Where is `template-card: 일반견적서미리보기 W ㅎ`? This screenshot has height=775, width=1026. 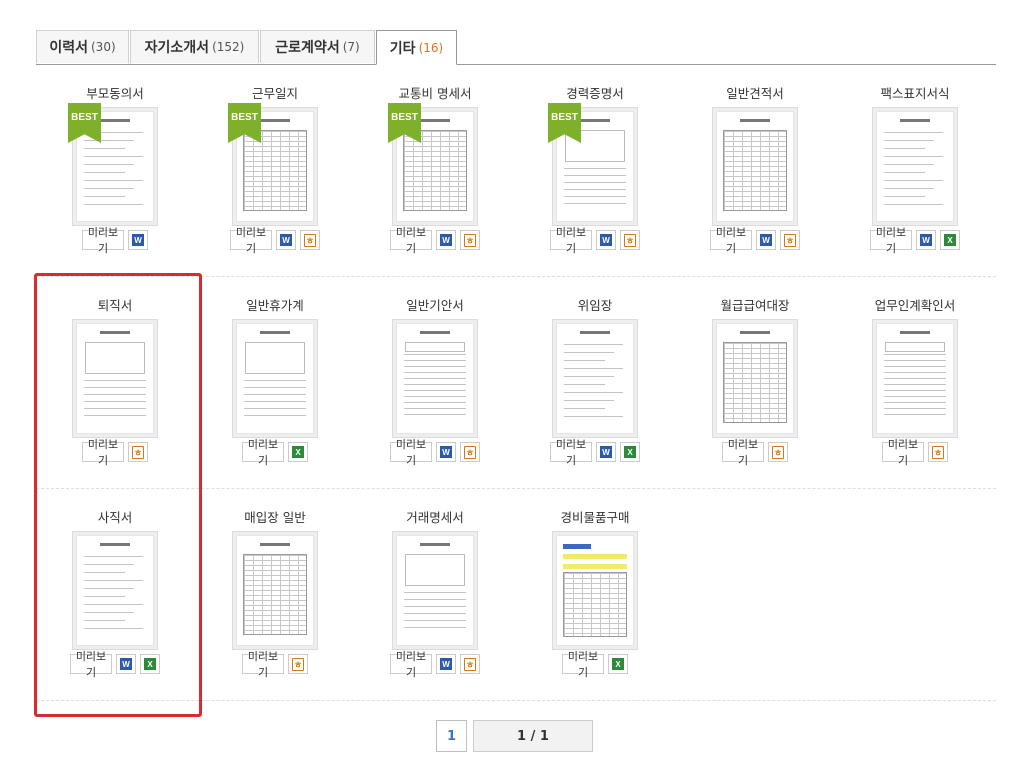 template-card: 일반견적서미리보기 W ㅎ is located at coordinates (755, 170).